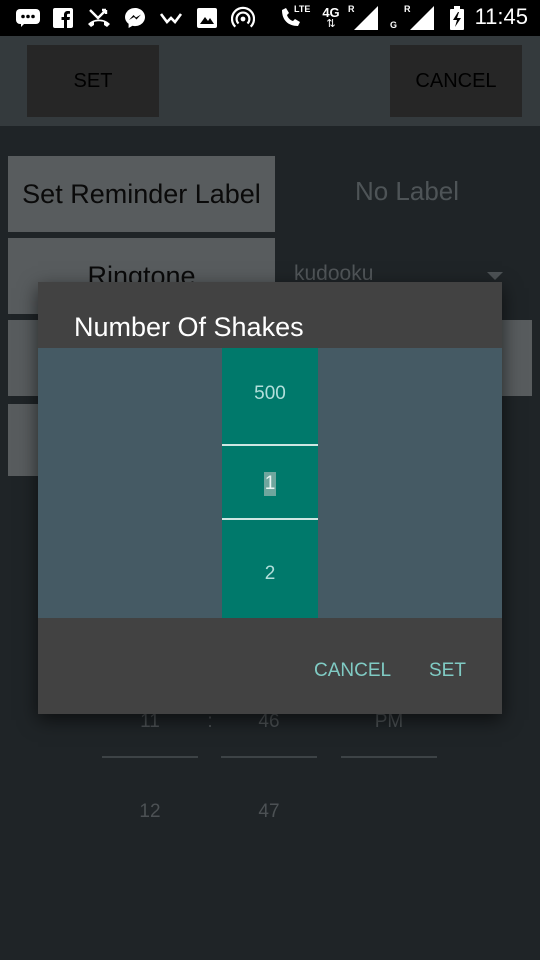  Describe the element at coordinates (269, 812) in the screenshot. I see `minute-next: 47` at that location.